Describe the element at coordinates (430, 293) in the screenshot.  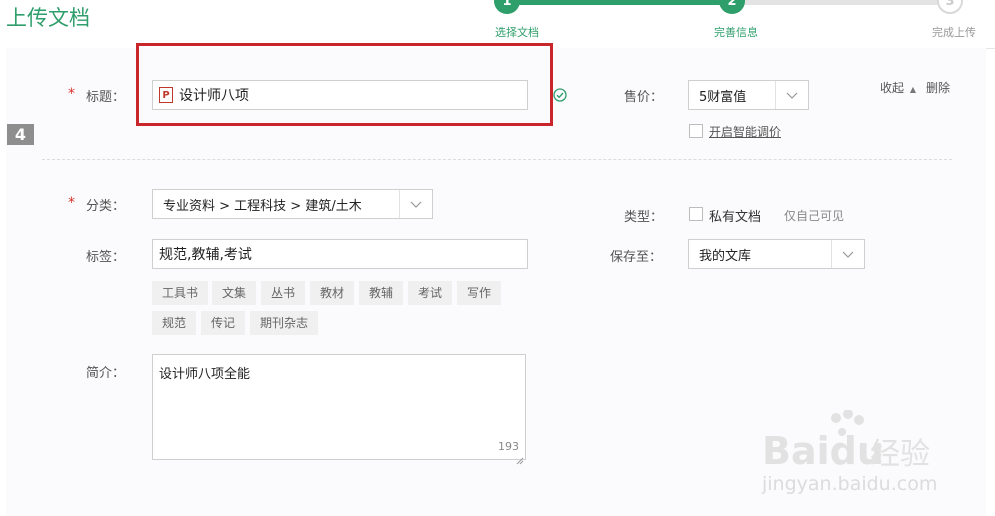
I see `tag-chip: 考试` at that location.